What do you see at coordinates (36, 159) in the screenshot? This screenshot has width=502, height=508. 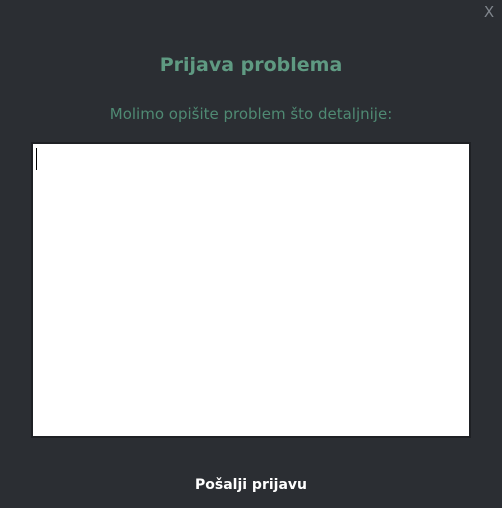 I see `text-caret` at bounding box center [36, 159].